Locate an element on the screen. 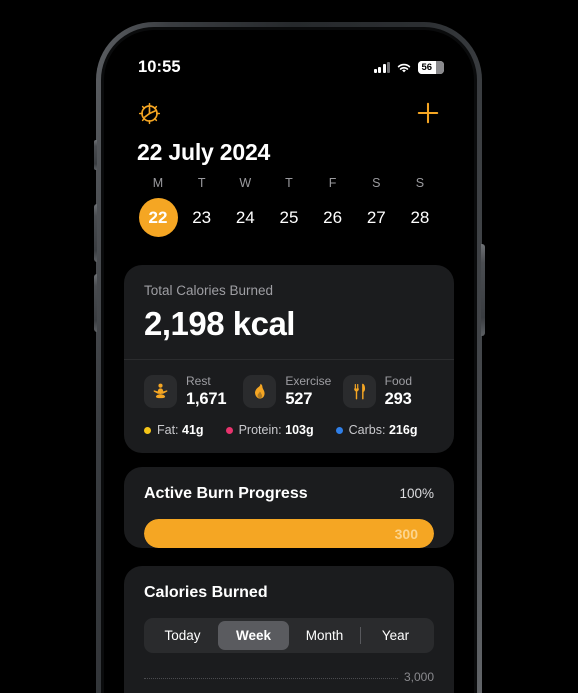  dynamic-island is located at coordinates (289, 54).